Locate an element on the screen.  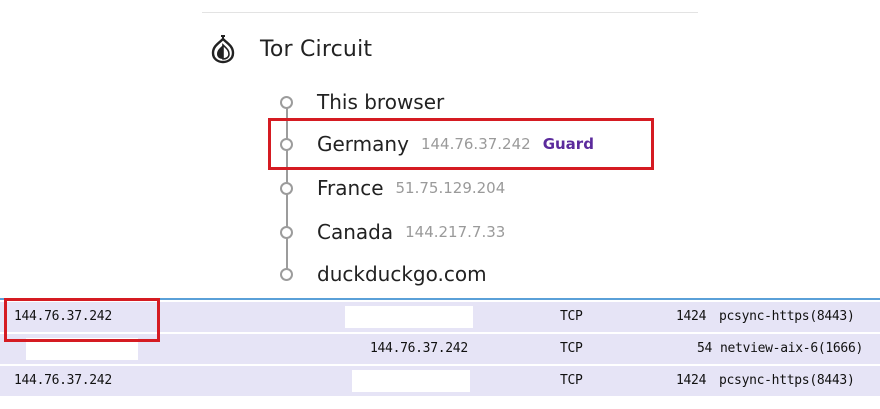
circuit-node-destination: duckduckgo.com is located at coordinates (381, 274).